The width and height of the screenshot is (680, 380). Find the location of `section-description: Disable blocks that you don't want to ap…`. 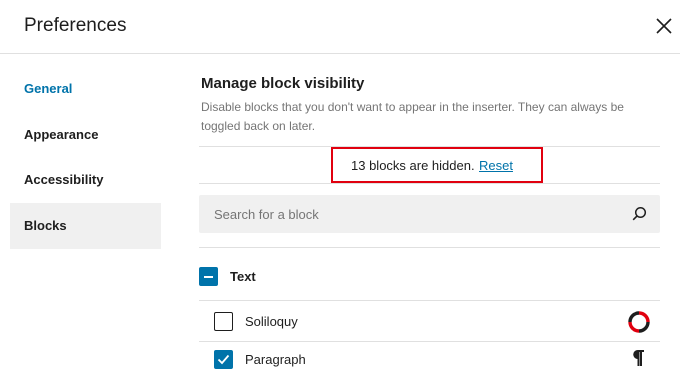

section-description: Disable blocks that you don't want to ap… is located at coordinates (412, 116).